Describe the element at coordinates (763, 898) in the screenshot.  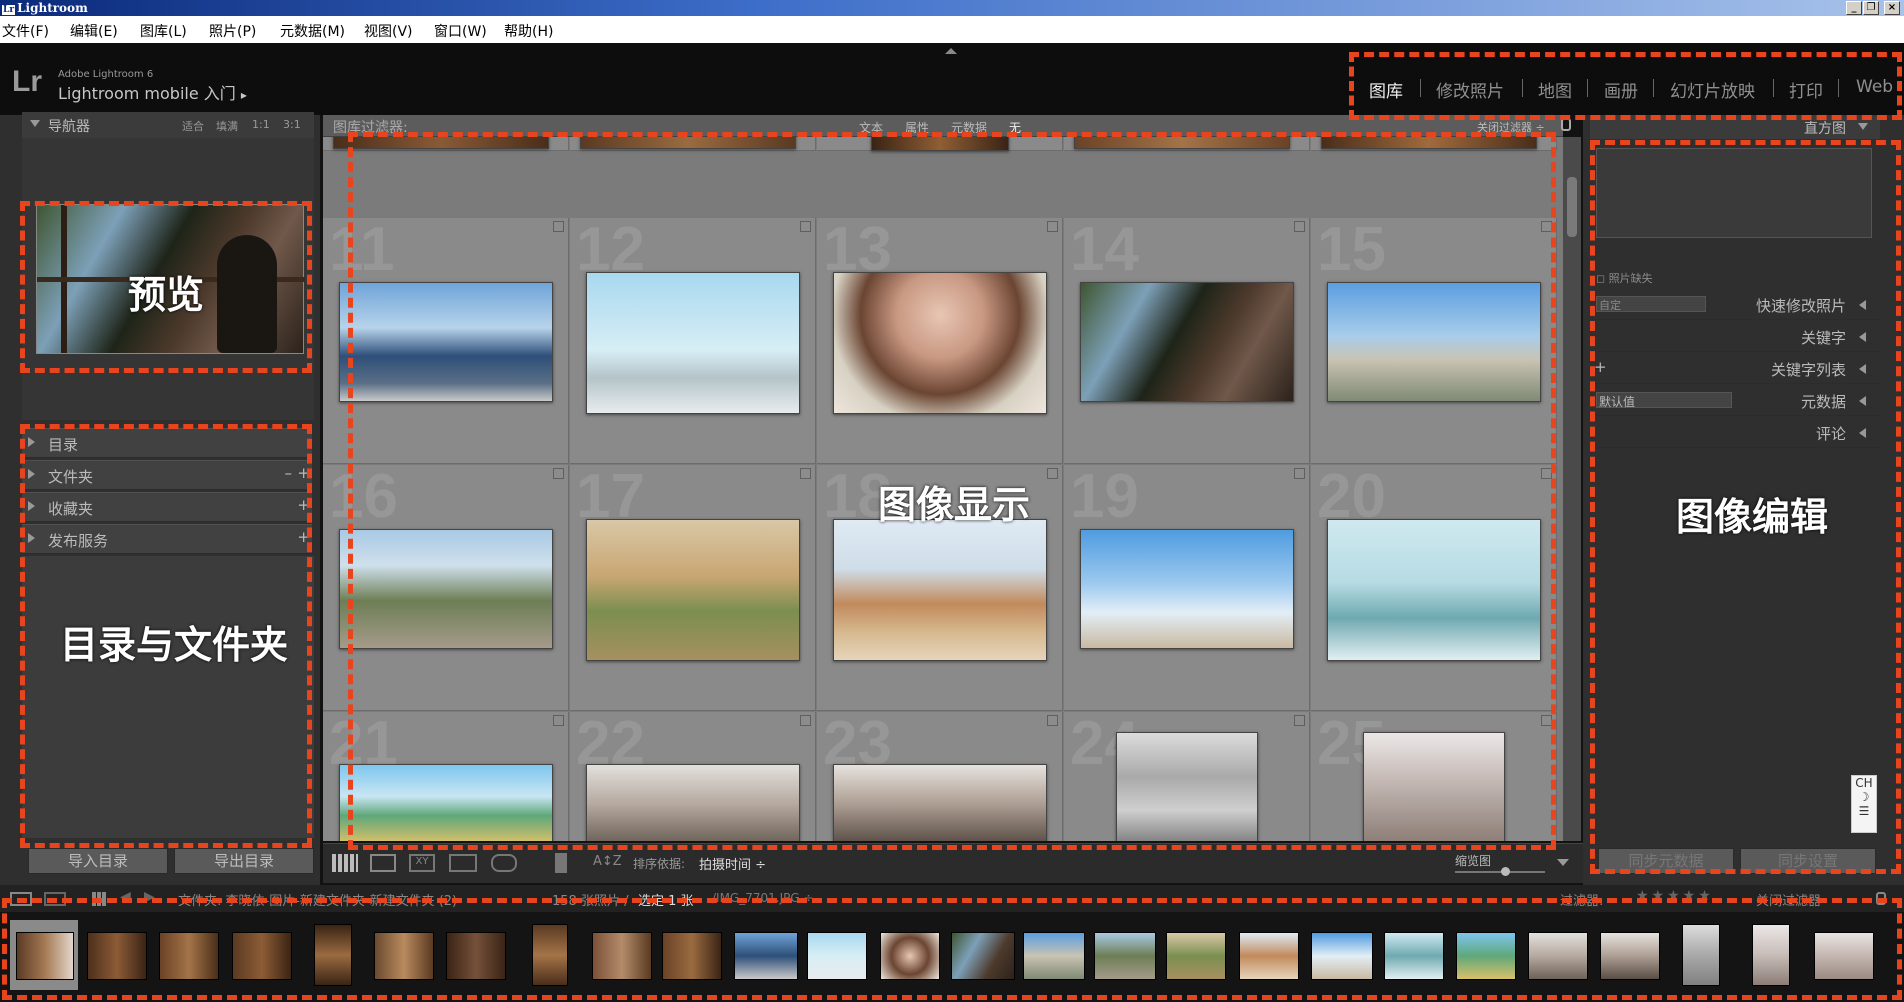
I see `file-name: /IMG_7701.JPG ÷` at that location.